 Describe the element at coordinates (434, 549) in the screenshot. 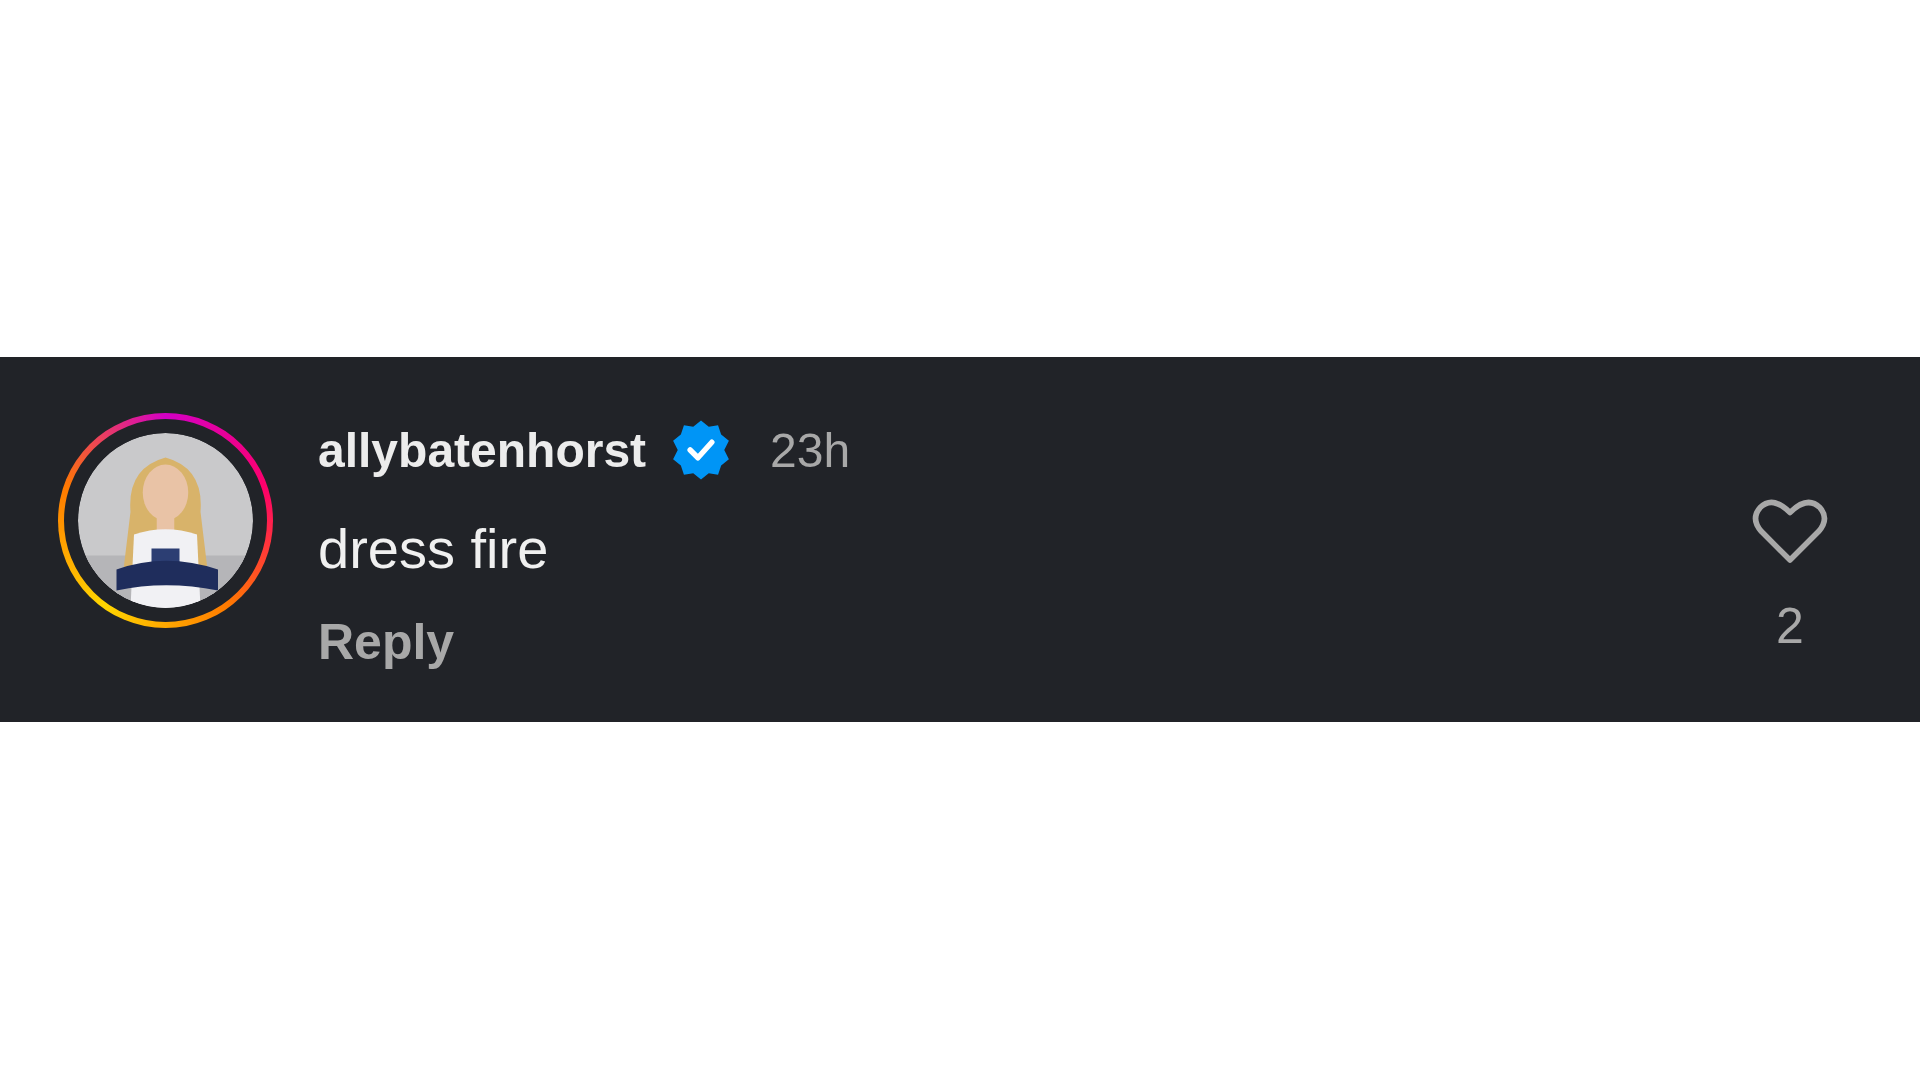

I see `comment-text: dress fire` at that location.